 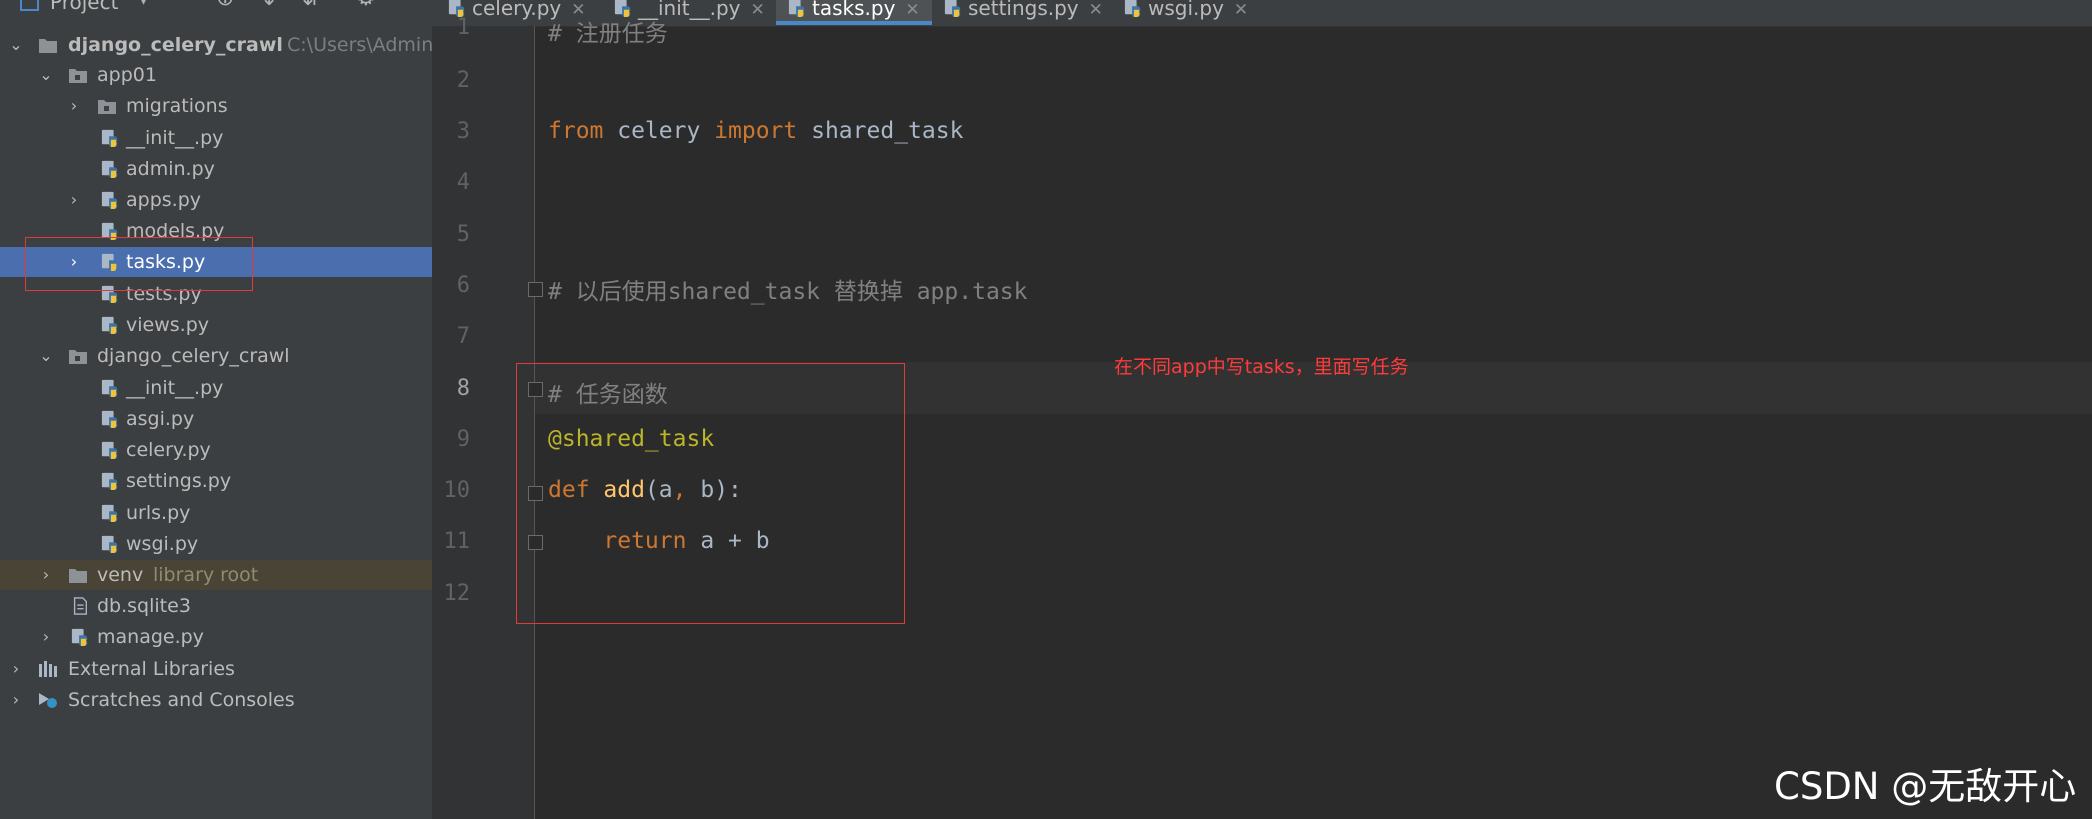 What do you see at coordinates (179, 481) in the screenshot?
I see `tree-item-label: settings.py` at bounding box center [179, 481].